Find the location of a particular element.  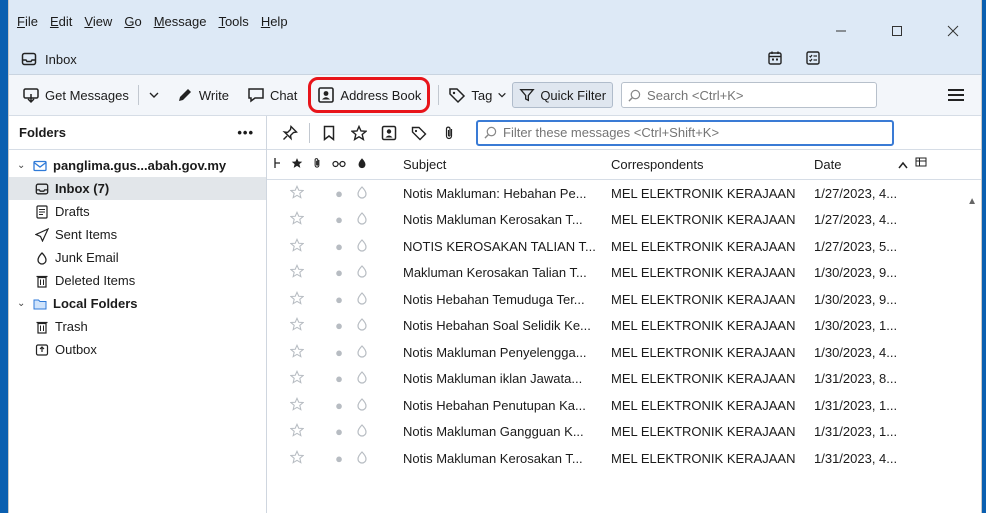

folder-item-drafts: Drafts is located at coordinates (137, 211).